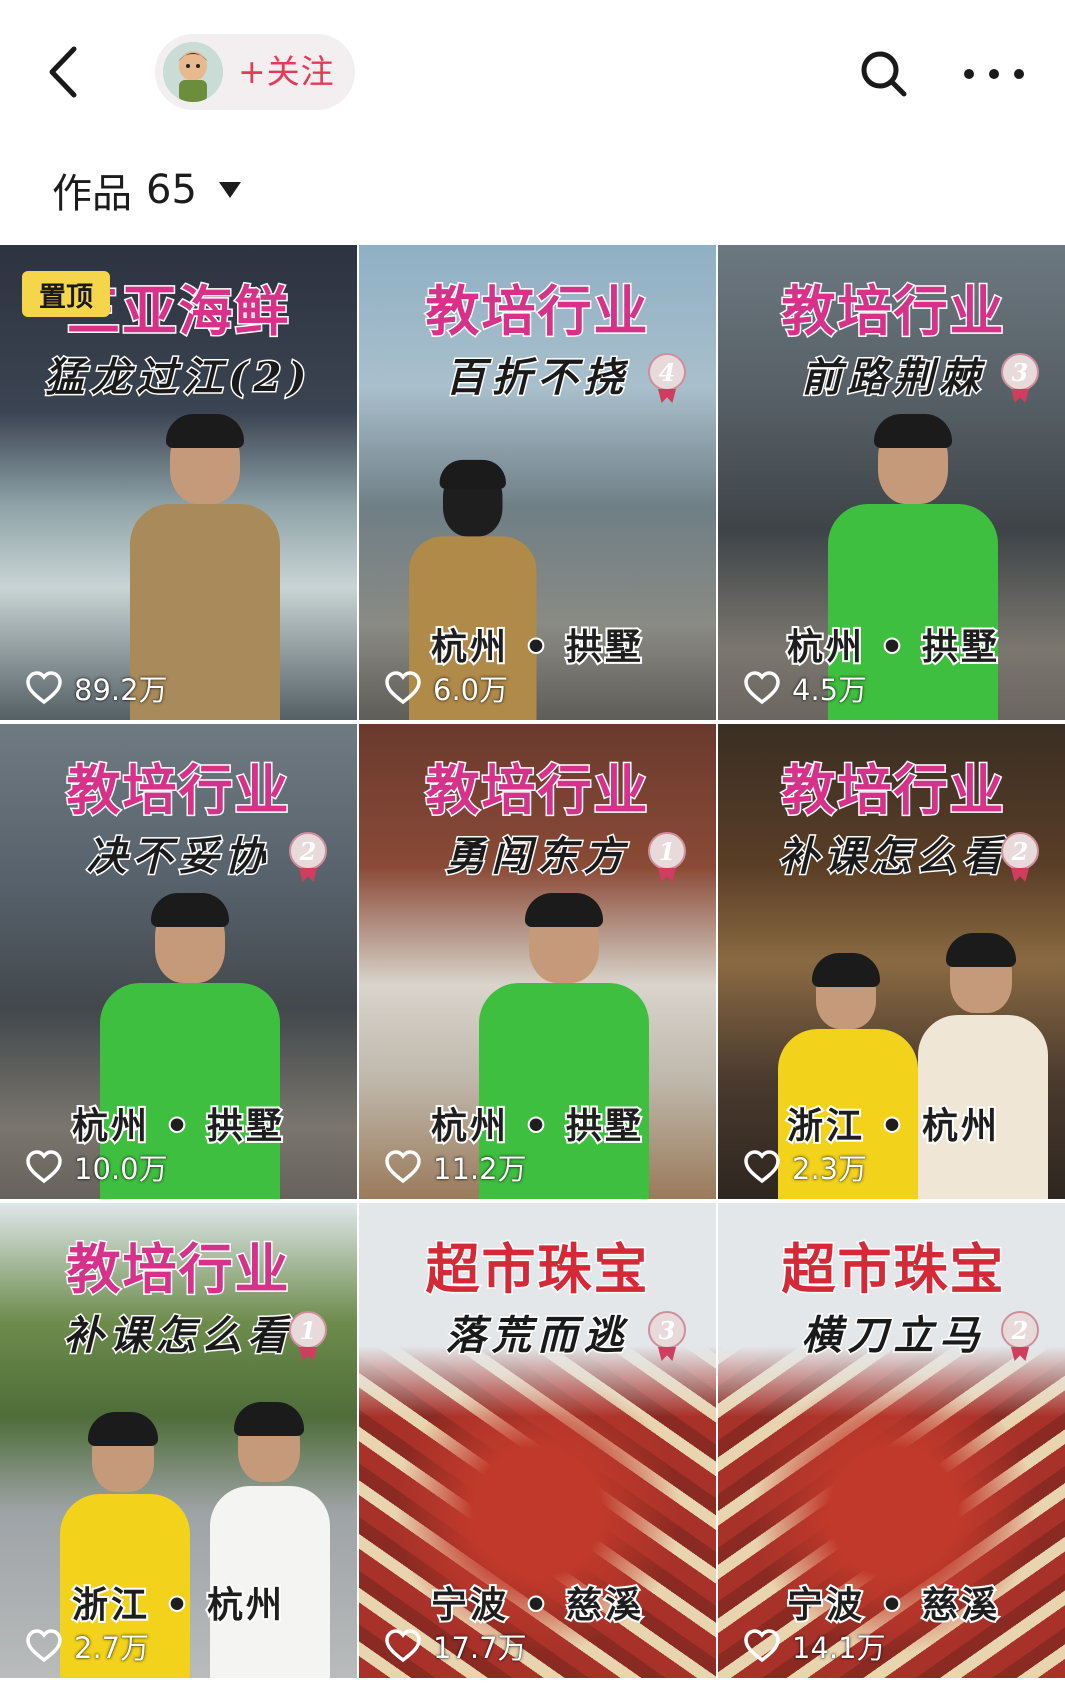 This screenshot has height=1683, width=1065. Describe the element at coordinates (178, 961) in the screenshot. I see `video-tile: 教培行业 决不妥协 2 杭州 • 拱墅 10.0万` at that location.